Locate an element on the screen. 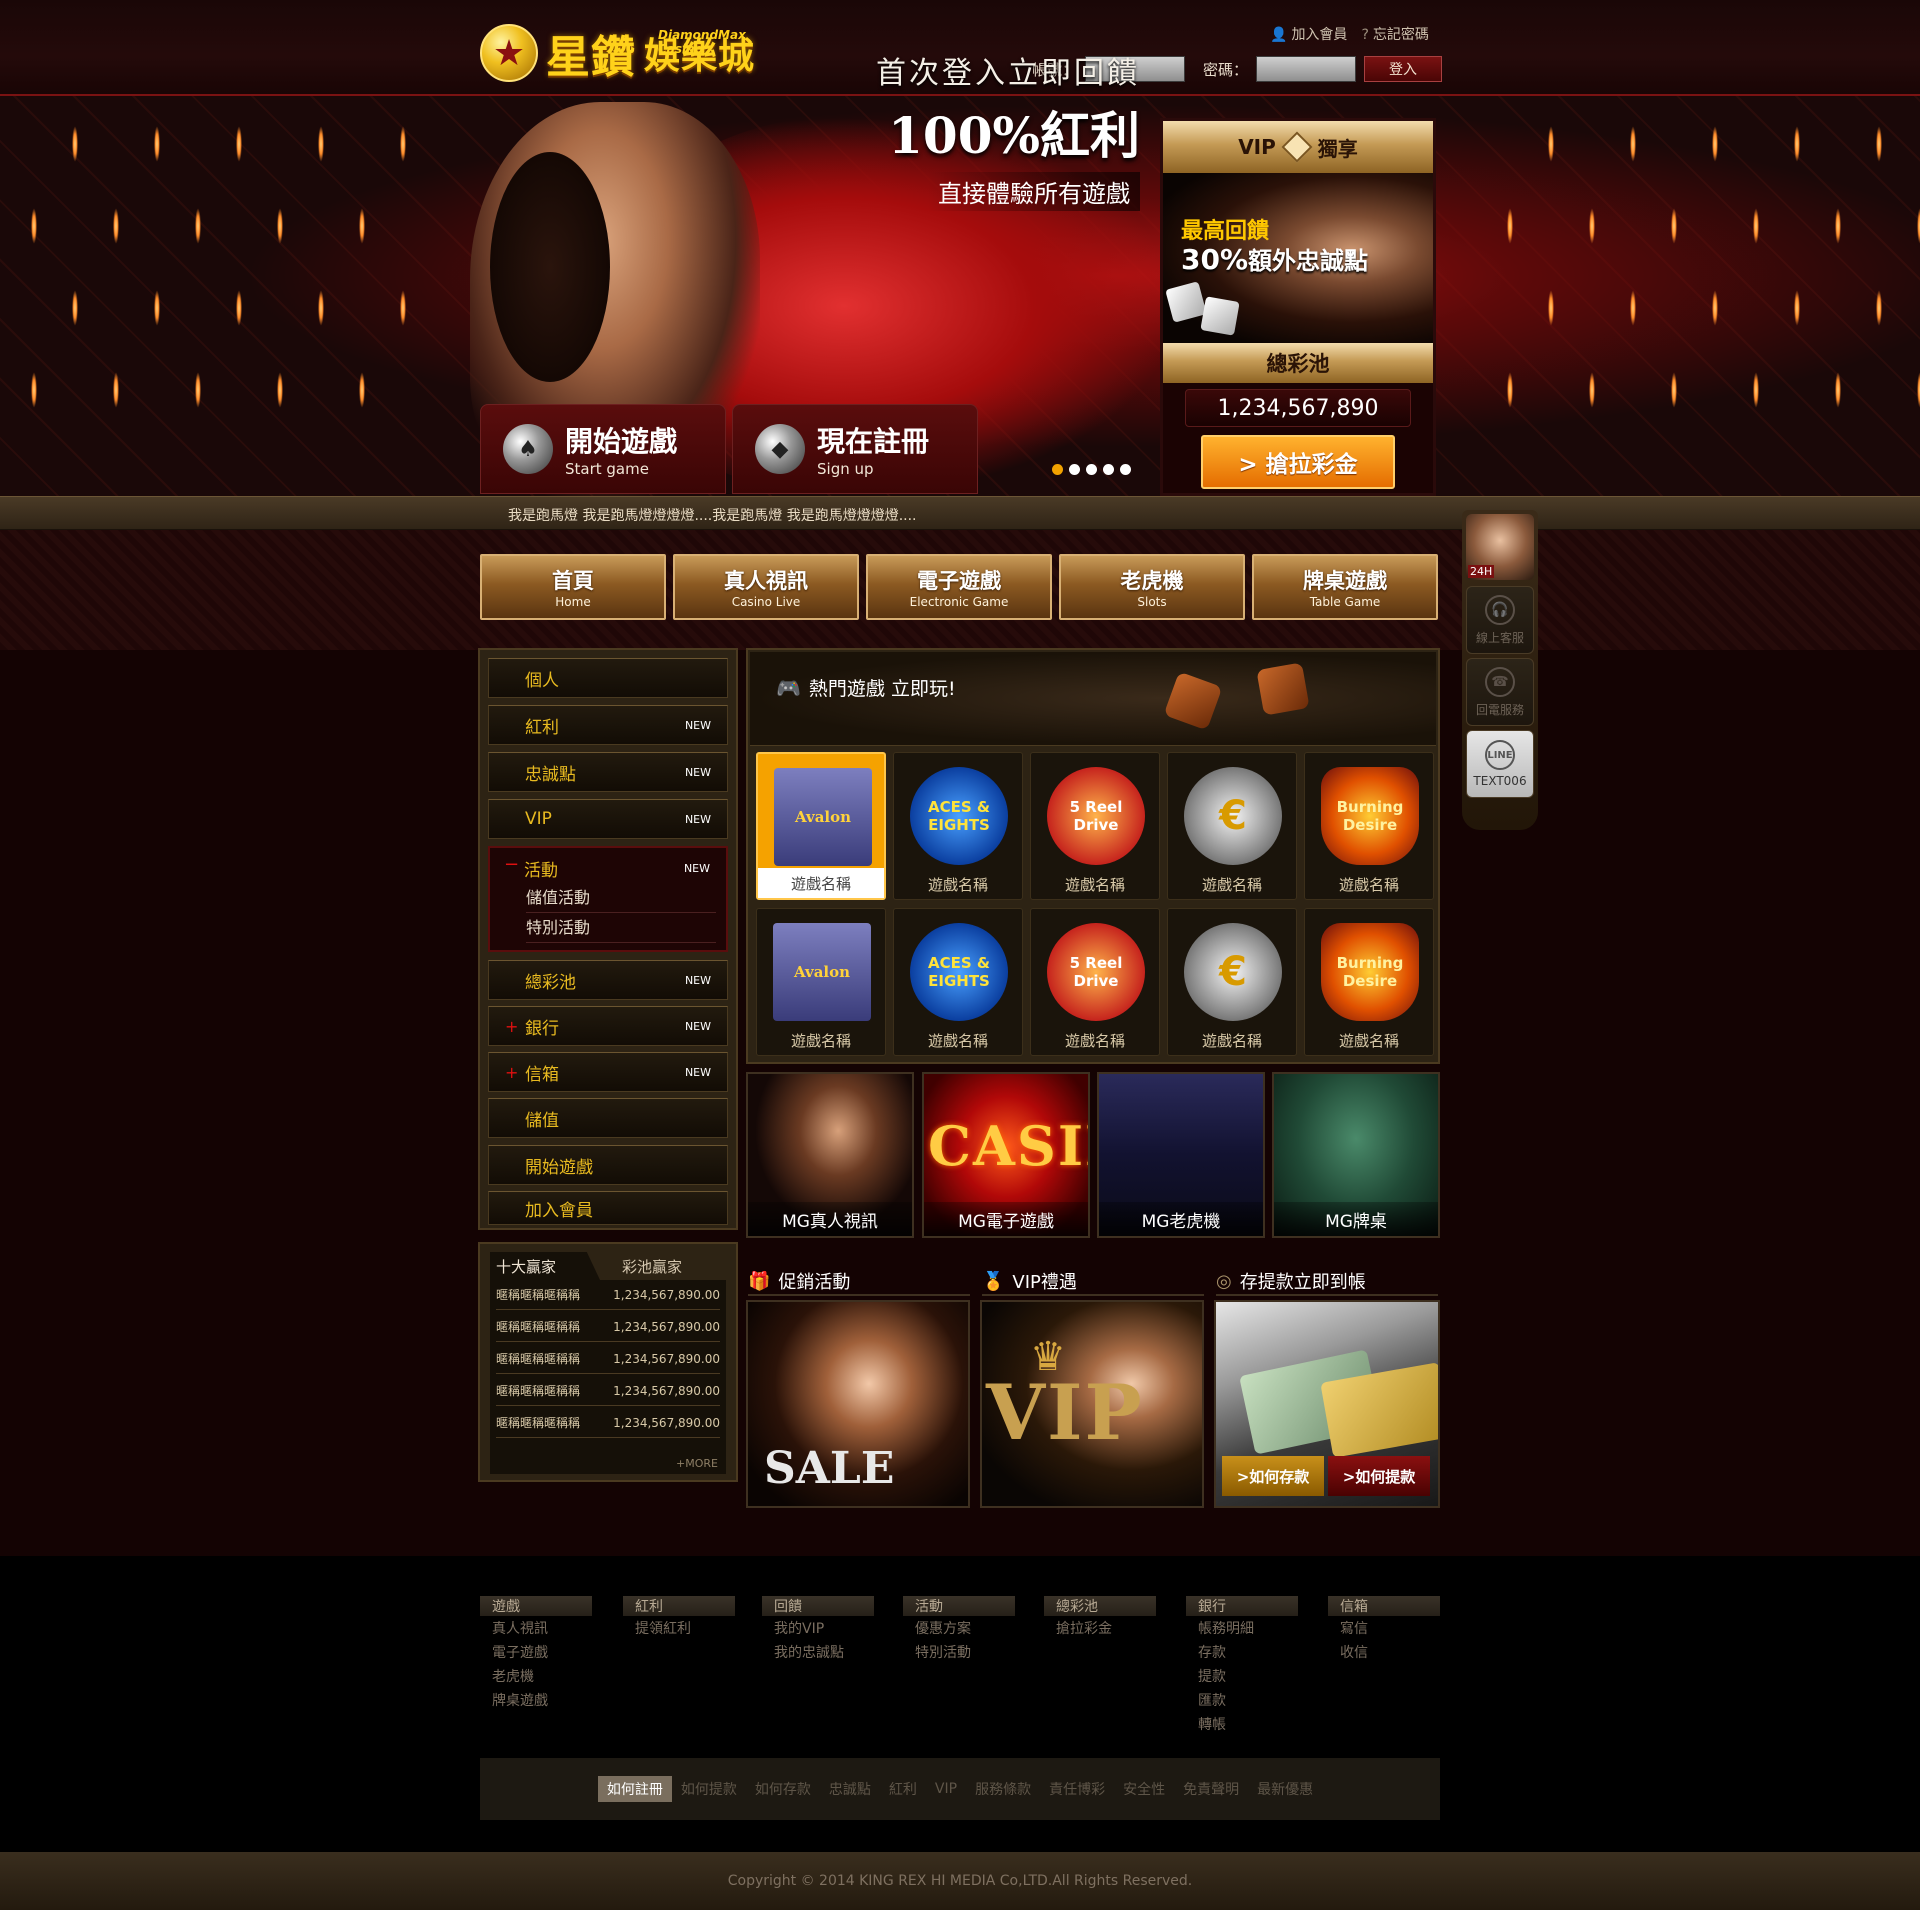 This screenshot has height=1910, width=1920. category-slots: MG老虎機 is located at coordinates (1181, 1155).